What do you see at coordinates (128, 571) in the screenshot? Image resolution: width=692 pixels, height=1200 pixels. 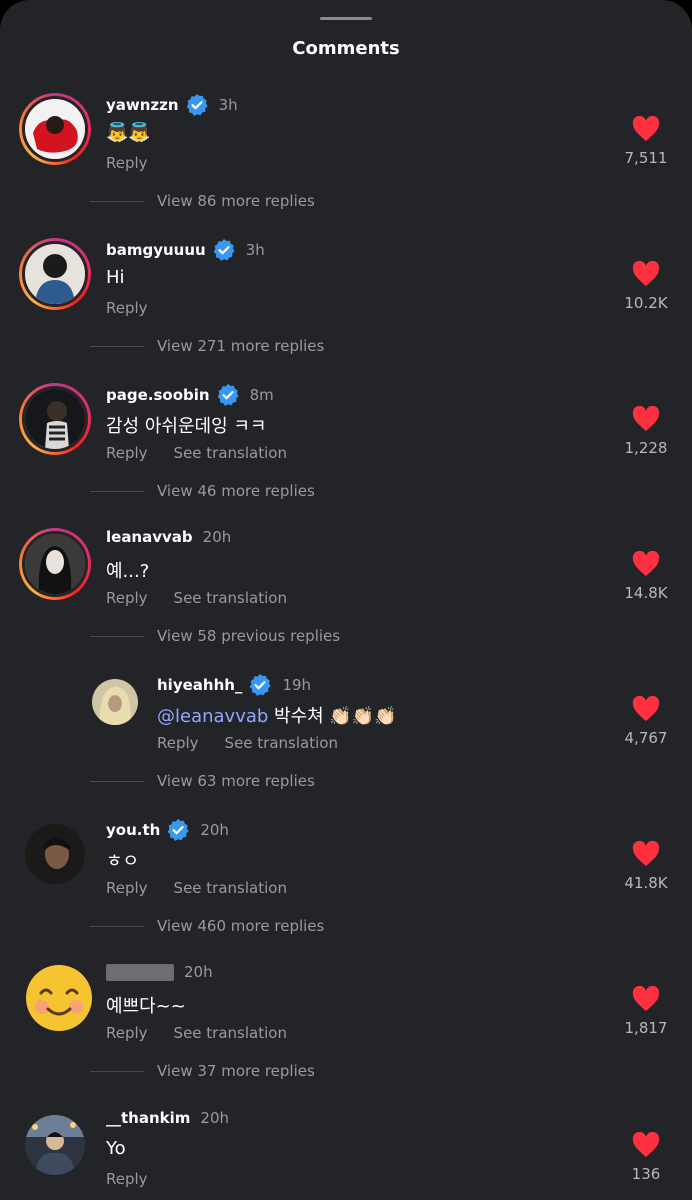 I see `comment-text: 예...?` at bounding box center [128, 571].